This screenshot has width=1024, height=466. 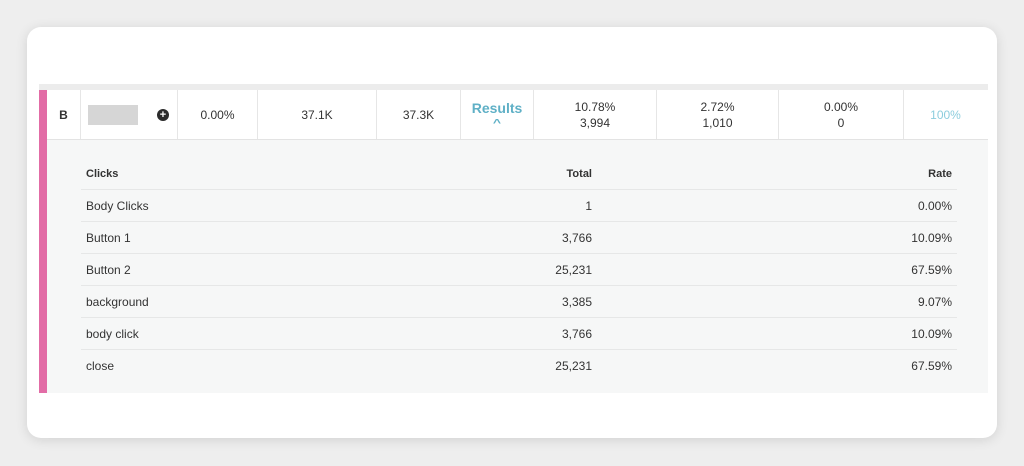 What do you see at coordinates (940, 173) in the screenshot?
I see `header-rate: Rate` at bounding box center [940, 173].